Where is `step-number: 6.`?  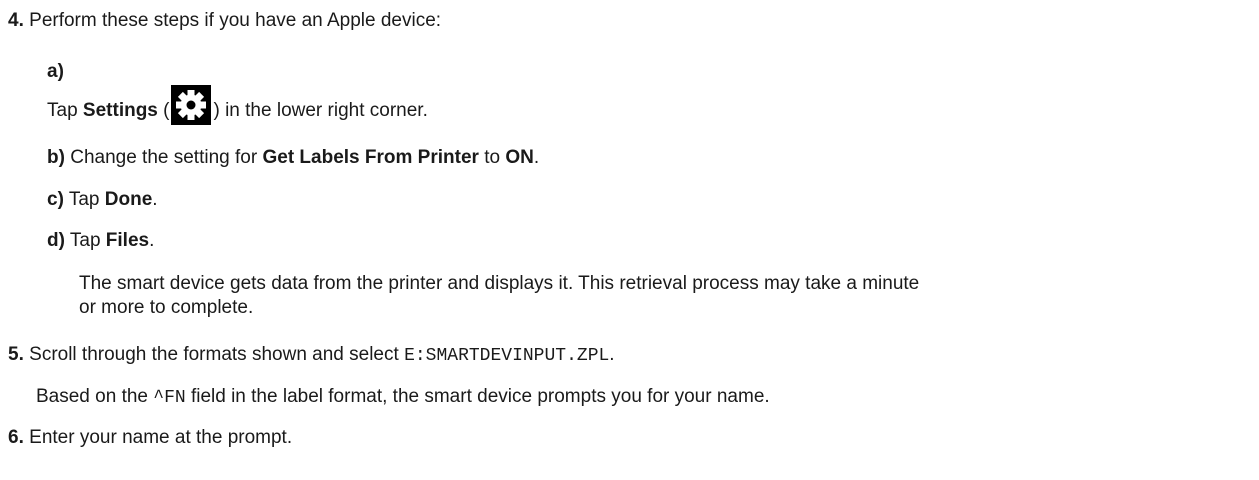
step-number: 6. is located at coordinates (16, 437).